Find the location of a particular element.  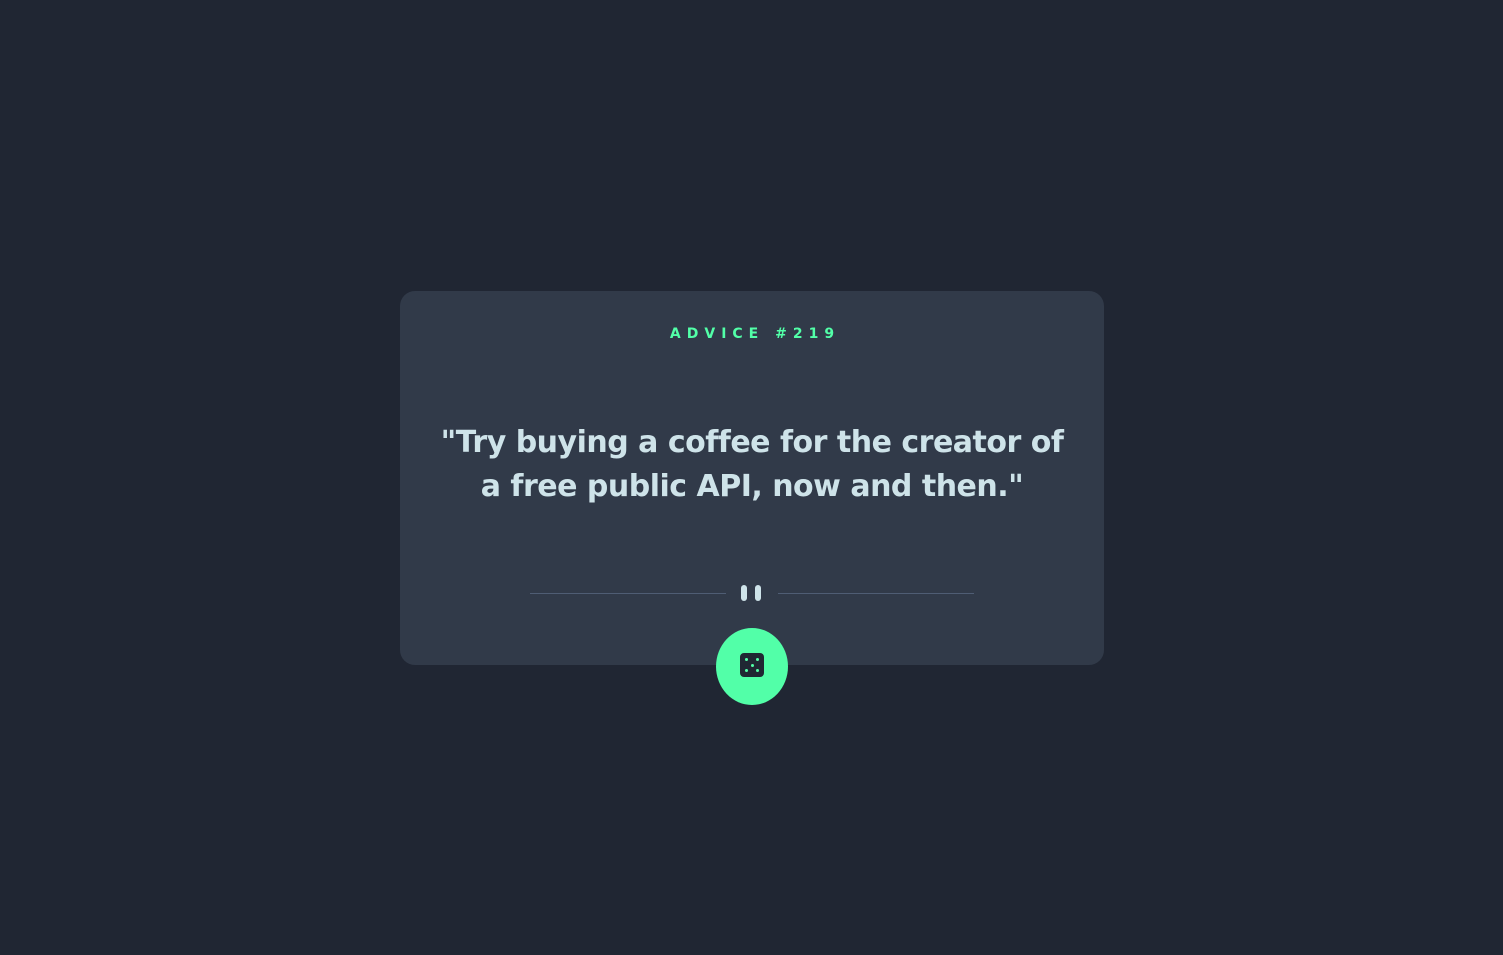

divider-line-right is located at coordinates (876, 593).